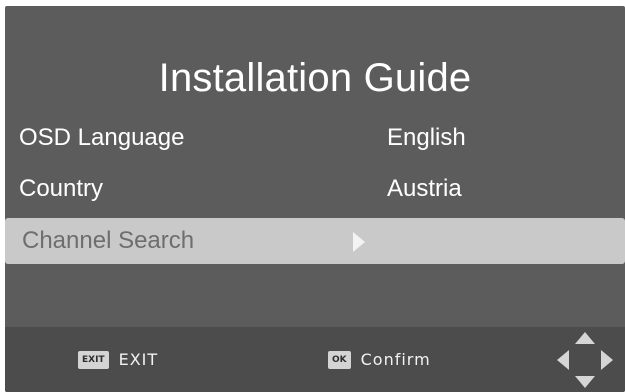 The height and width of the screenshot is (392, 625). I want to click on menu-row-osd-language: OSD Language English, so click(315, 138).